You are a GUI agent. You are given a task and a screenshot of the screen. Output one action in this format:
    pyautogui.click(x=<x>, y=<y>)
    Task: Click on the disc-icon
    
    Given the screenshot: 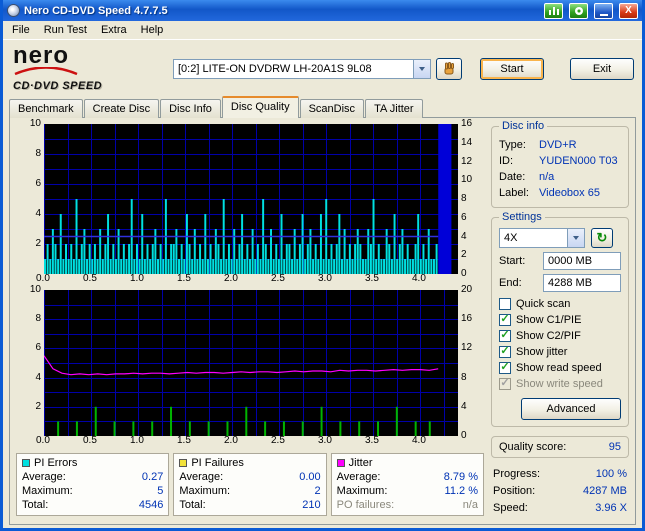 What is the action you would take?
    pyautogui.click(x=578, y=10)
    